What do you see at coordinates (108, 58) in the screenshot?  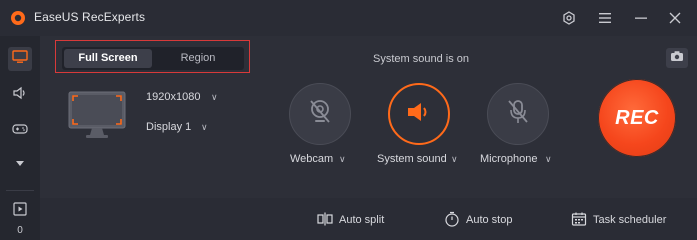 I see `tab-full-screen: Full Screen` at bounding box center [108, 58].